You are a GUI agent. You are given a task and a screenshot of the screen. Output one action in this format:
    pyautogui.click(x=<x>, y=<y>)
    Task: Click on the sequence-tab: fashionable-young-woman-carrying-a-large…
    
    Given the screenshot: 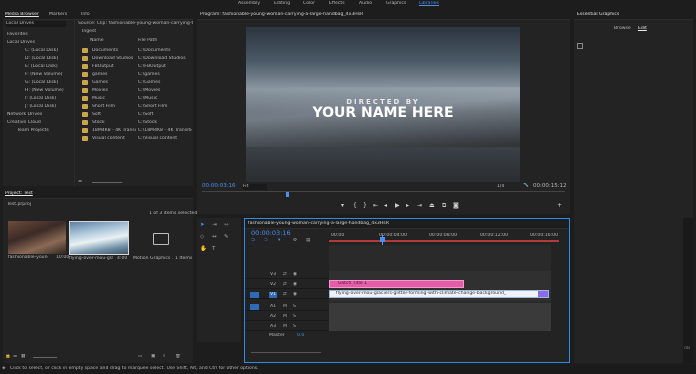 What is the action you would take?
    pyautogui.click(x=348, y=224)
    